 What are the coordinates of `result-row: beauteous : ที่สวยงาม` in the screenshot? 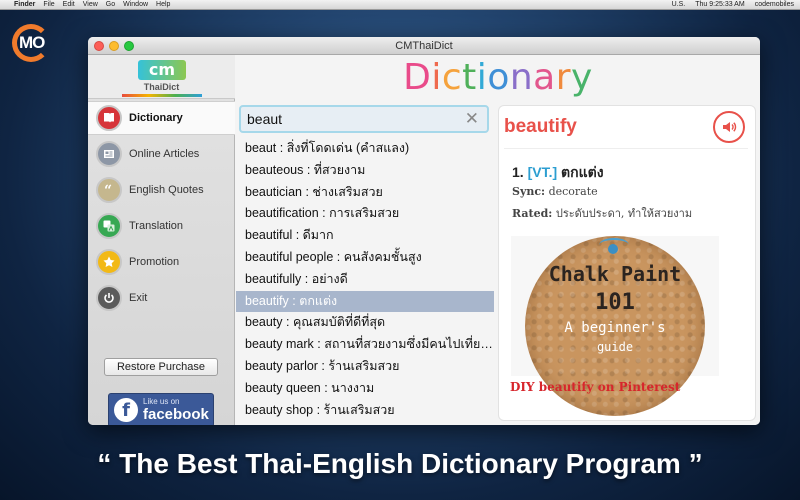 It's located at (365, 171).